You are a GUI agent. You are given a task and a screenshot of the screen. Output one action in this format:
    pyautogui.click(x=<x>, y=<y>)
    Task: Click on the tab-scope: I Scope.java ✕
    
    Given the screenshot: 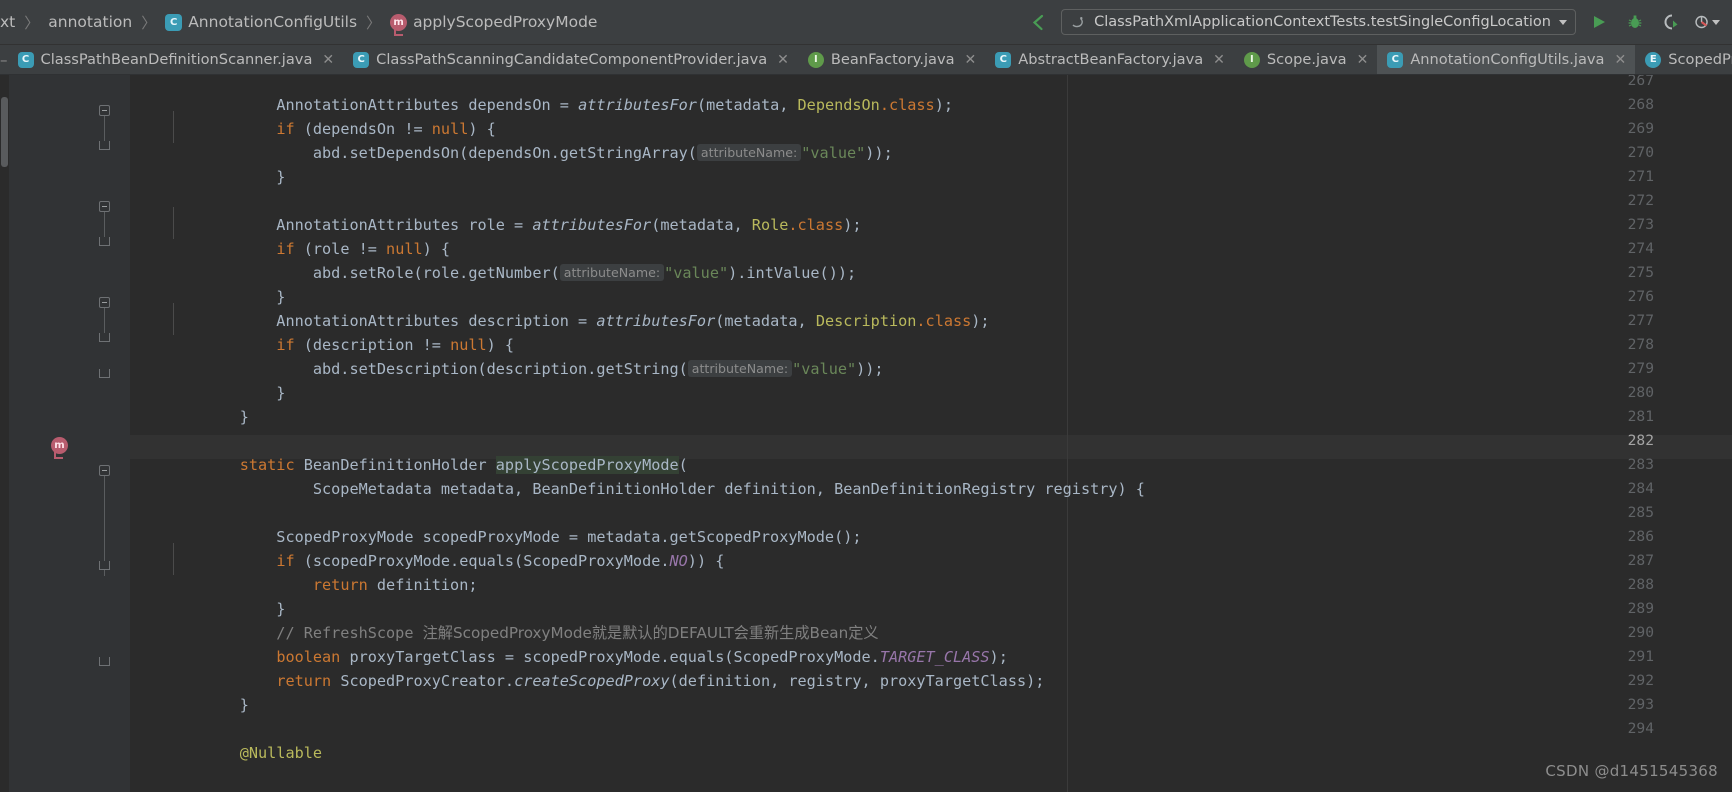 What is the action you would take?
    pyautogui.click(x=1305, y=59)
    